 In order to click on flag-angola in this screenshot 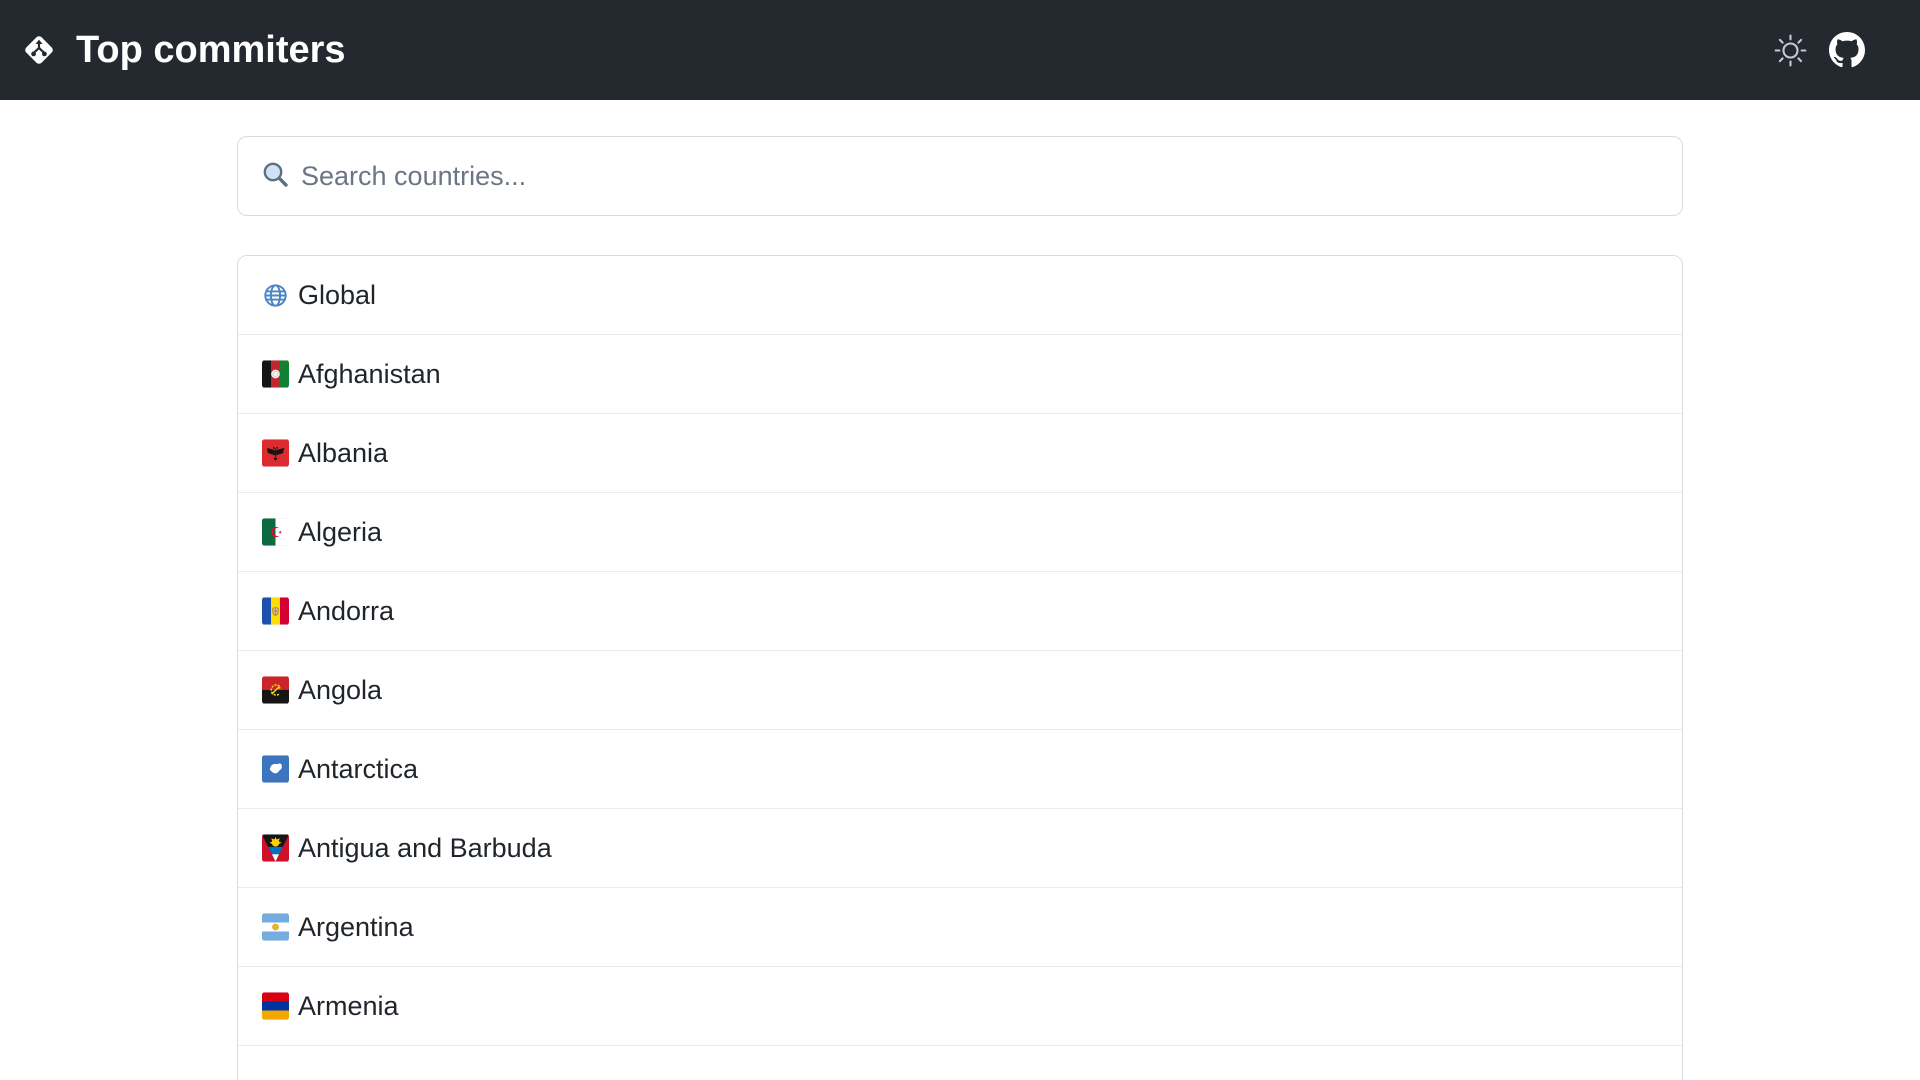, I will do `click(275, 690)`.